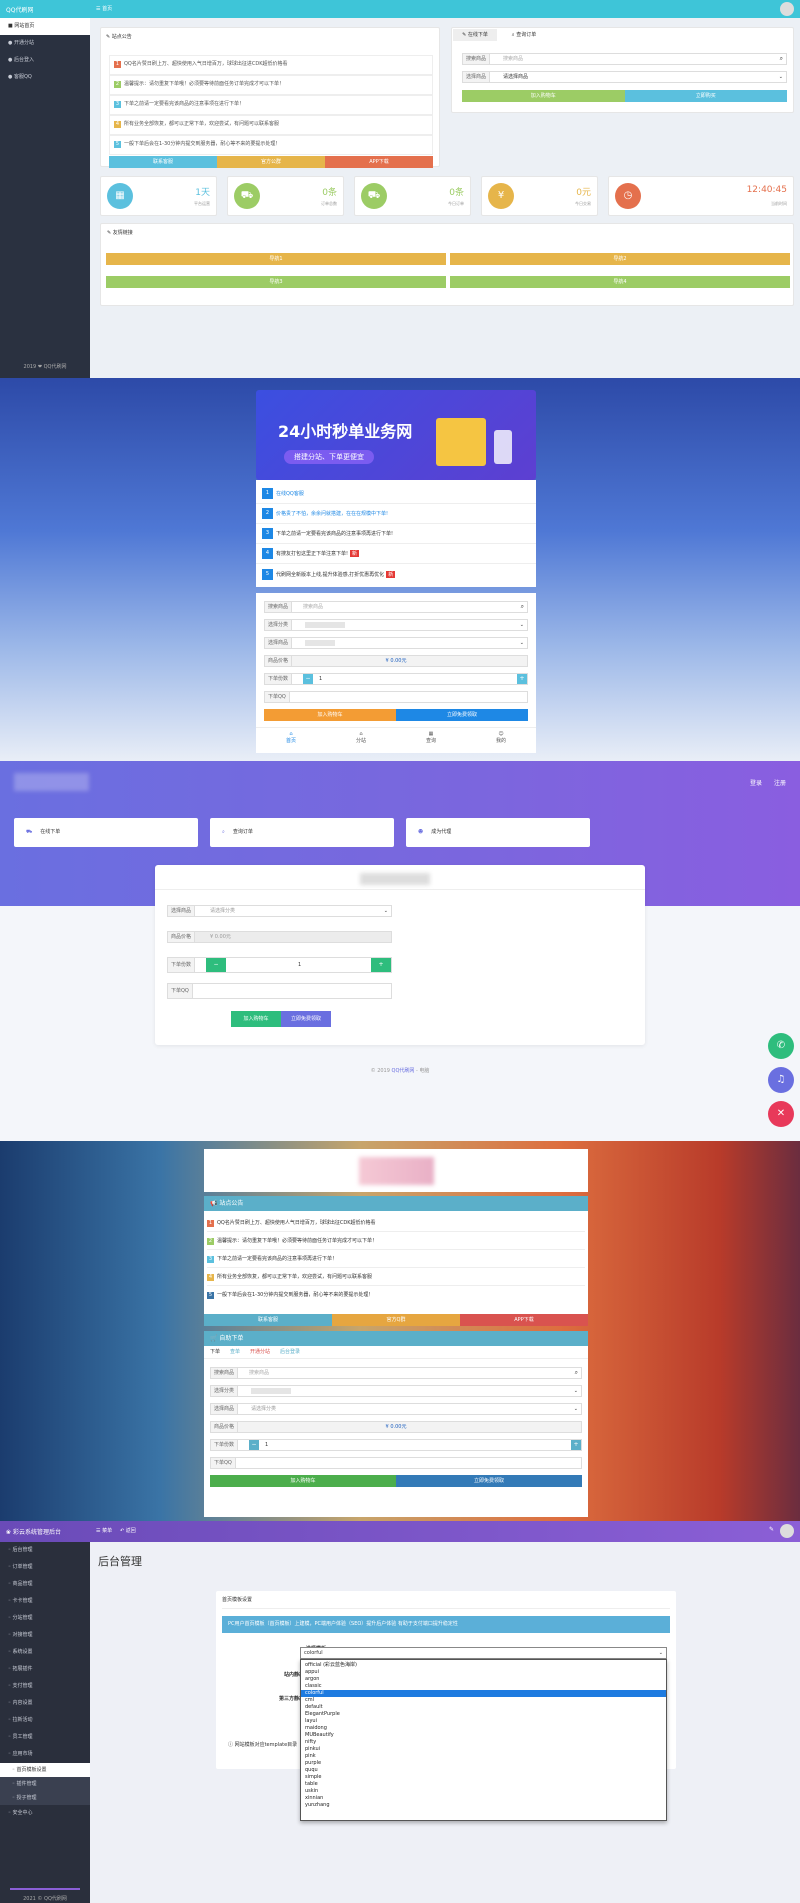 The width and height of the screenshot is (800, 1903). I want to click on nav-mine: ☺ 我的, so click(501, 738).